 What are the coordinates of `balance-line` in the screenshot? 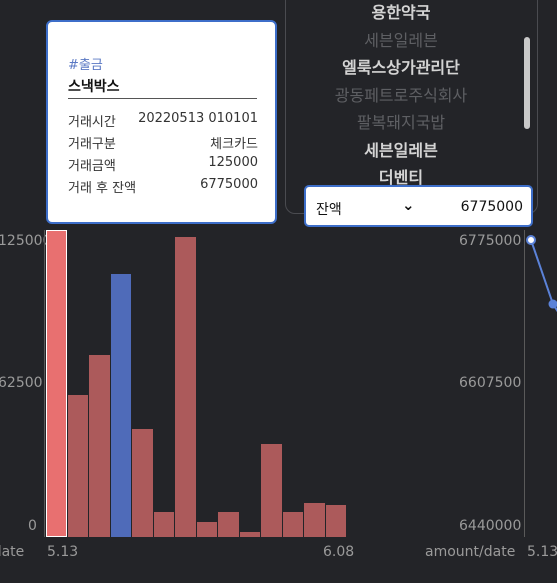 It's located at (543, 276).